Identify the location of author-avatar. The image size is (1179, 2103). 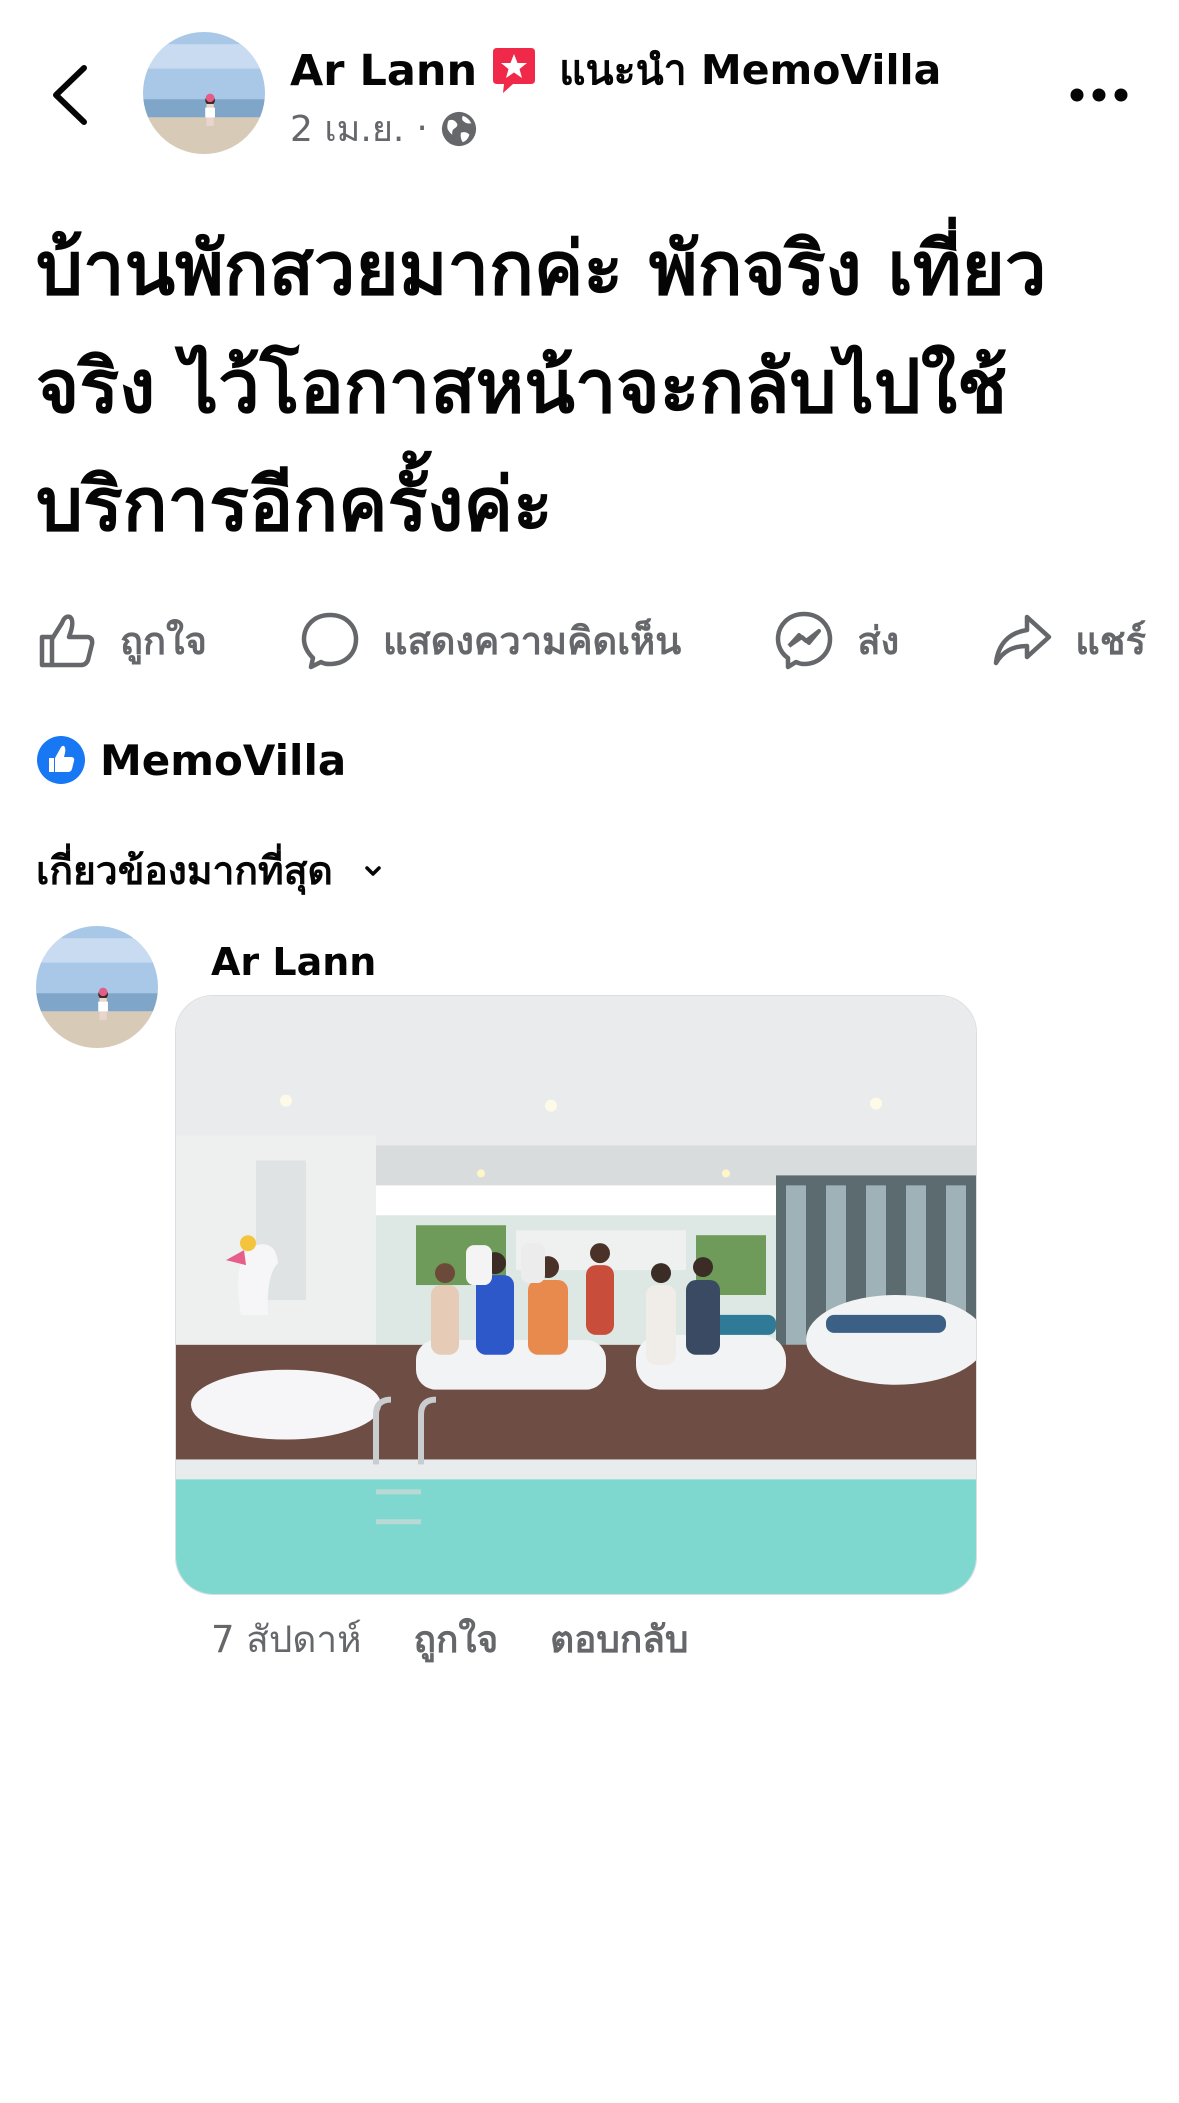
(204, 93).